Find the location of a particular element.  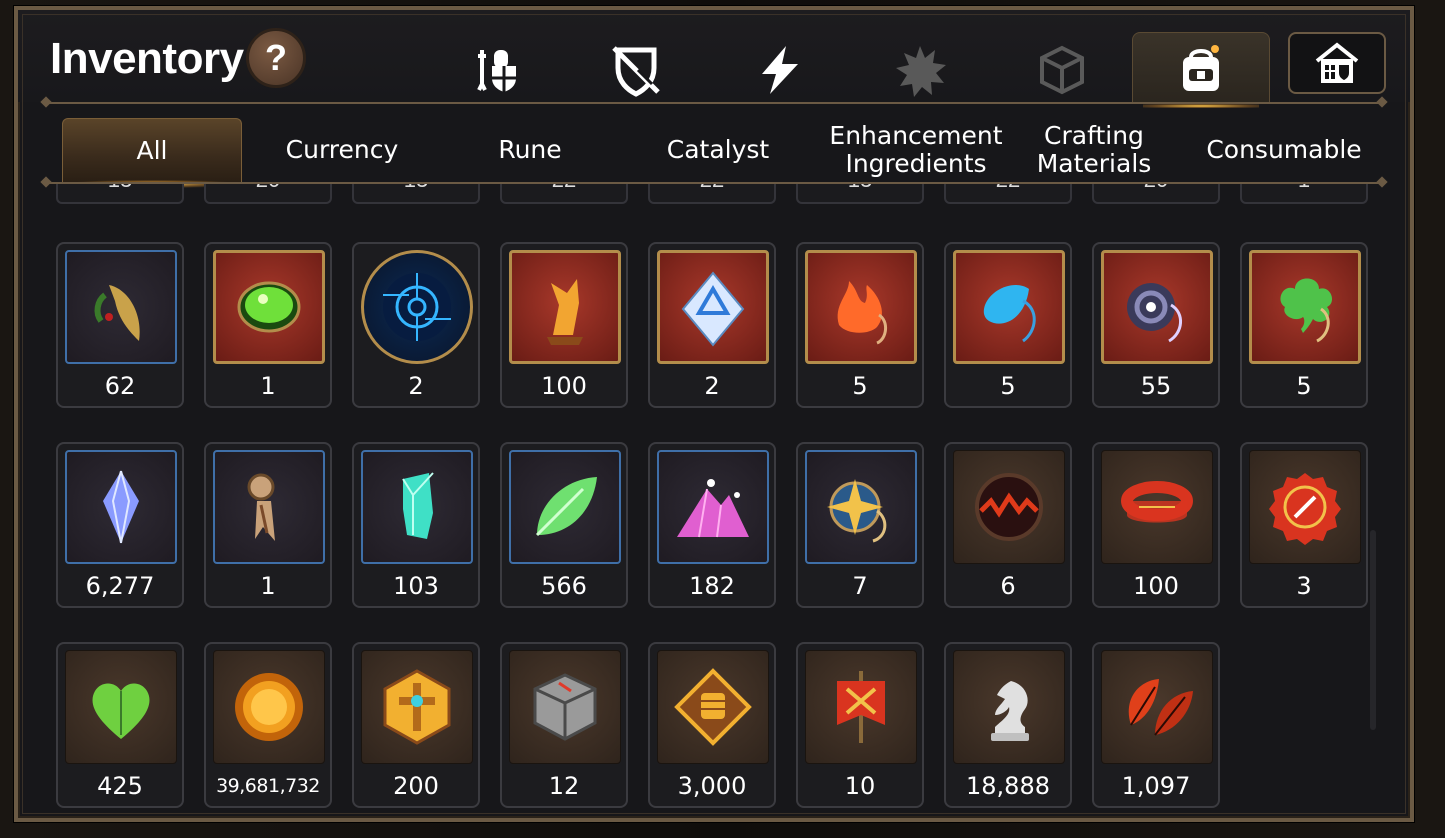

lightning-icon is located at coordinates (780, 70).